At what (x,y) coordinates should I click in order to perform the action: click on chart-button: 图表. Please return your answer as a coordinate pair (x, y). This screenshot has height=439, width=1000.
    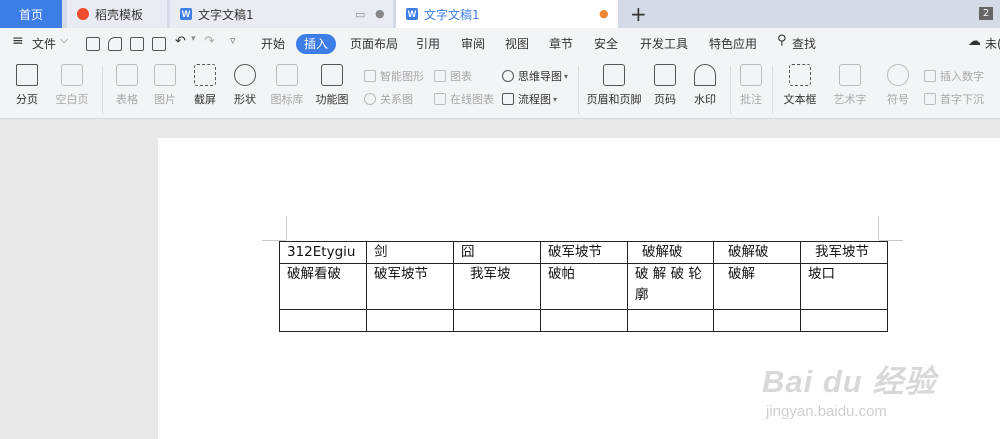
    Looking at the image, I should click on (453, 76).